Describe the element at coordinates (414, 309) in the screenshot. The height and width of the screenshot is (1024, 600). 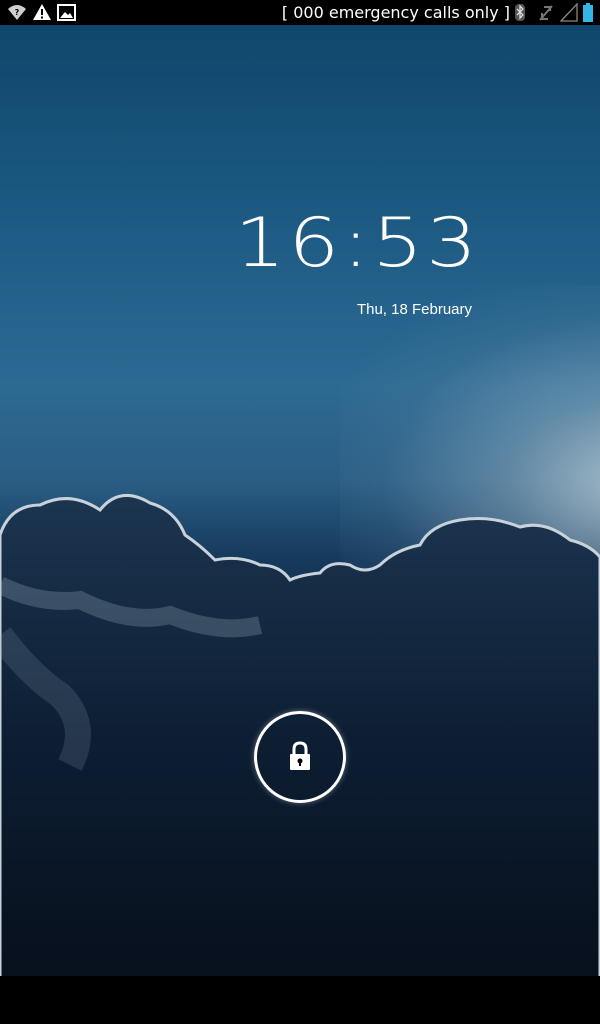
I see `lockscreen-date: Thu, 18 February` at that location.